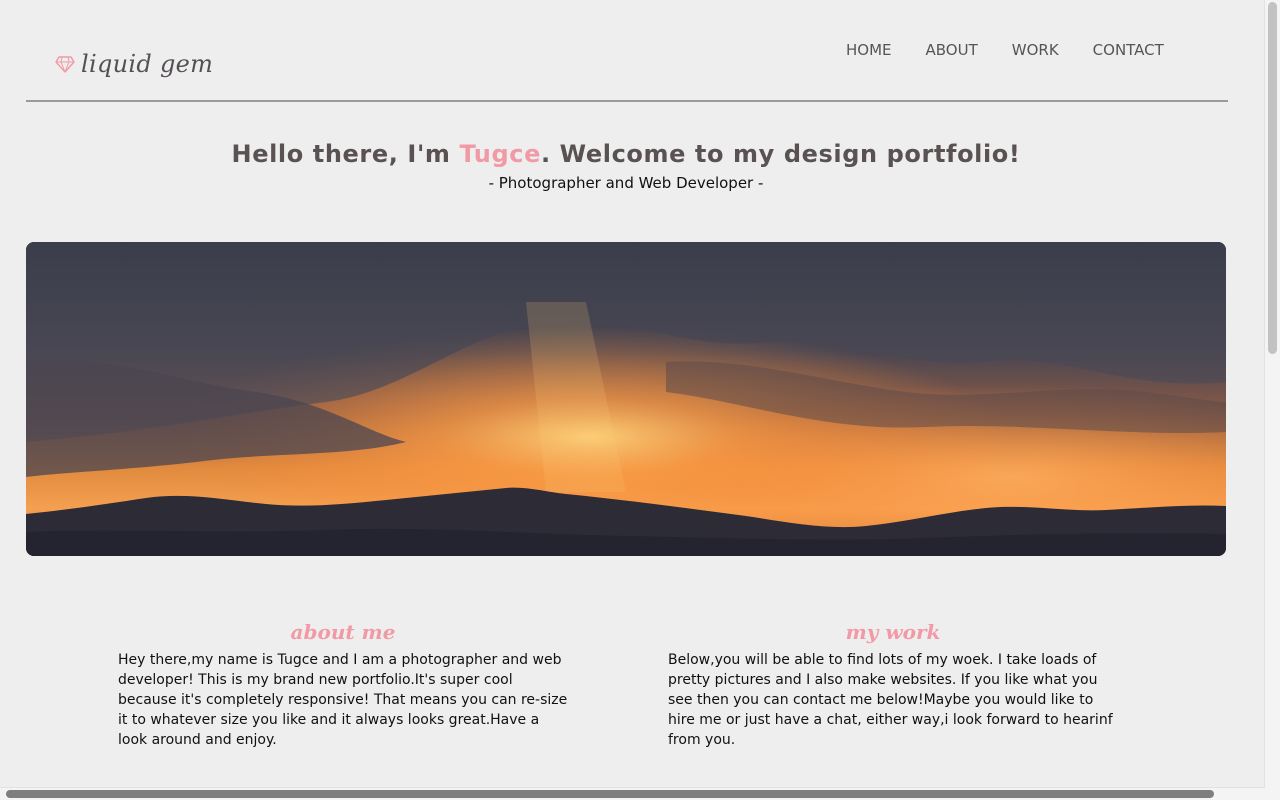 The height and width of the screenshot is (800, 1280). Describe the element at coordinates (610, 794) in the screenshot. I see `horizontal-scroll-thumb` at that location.